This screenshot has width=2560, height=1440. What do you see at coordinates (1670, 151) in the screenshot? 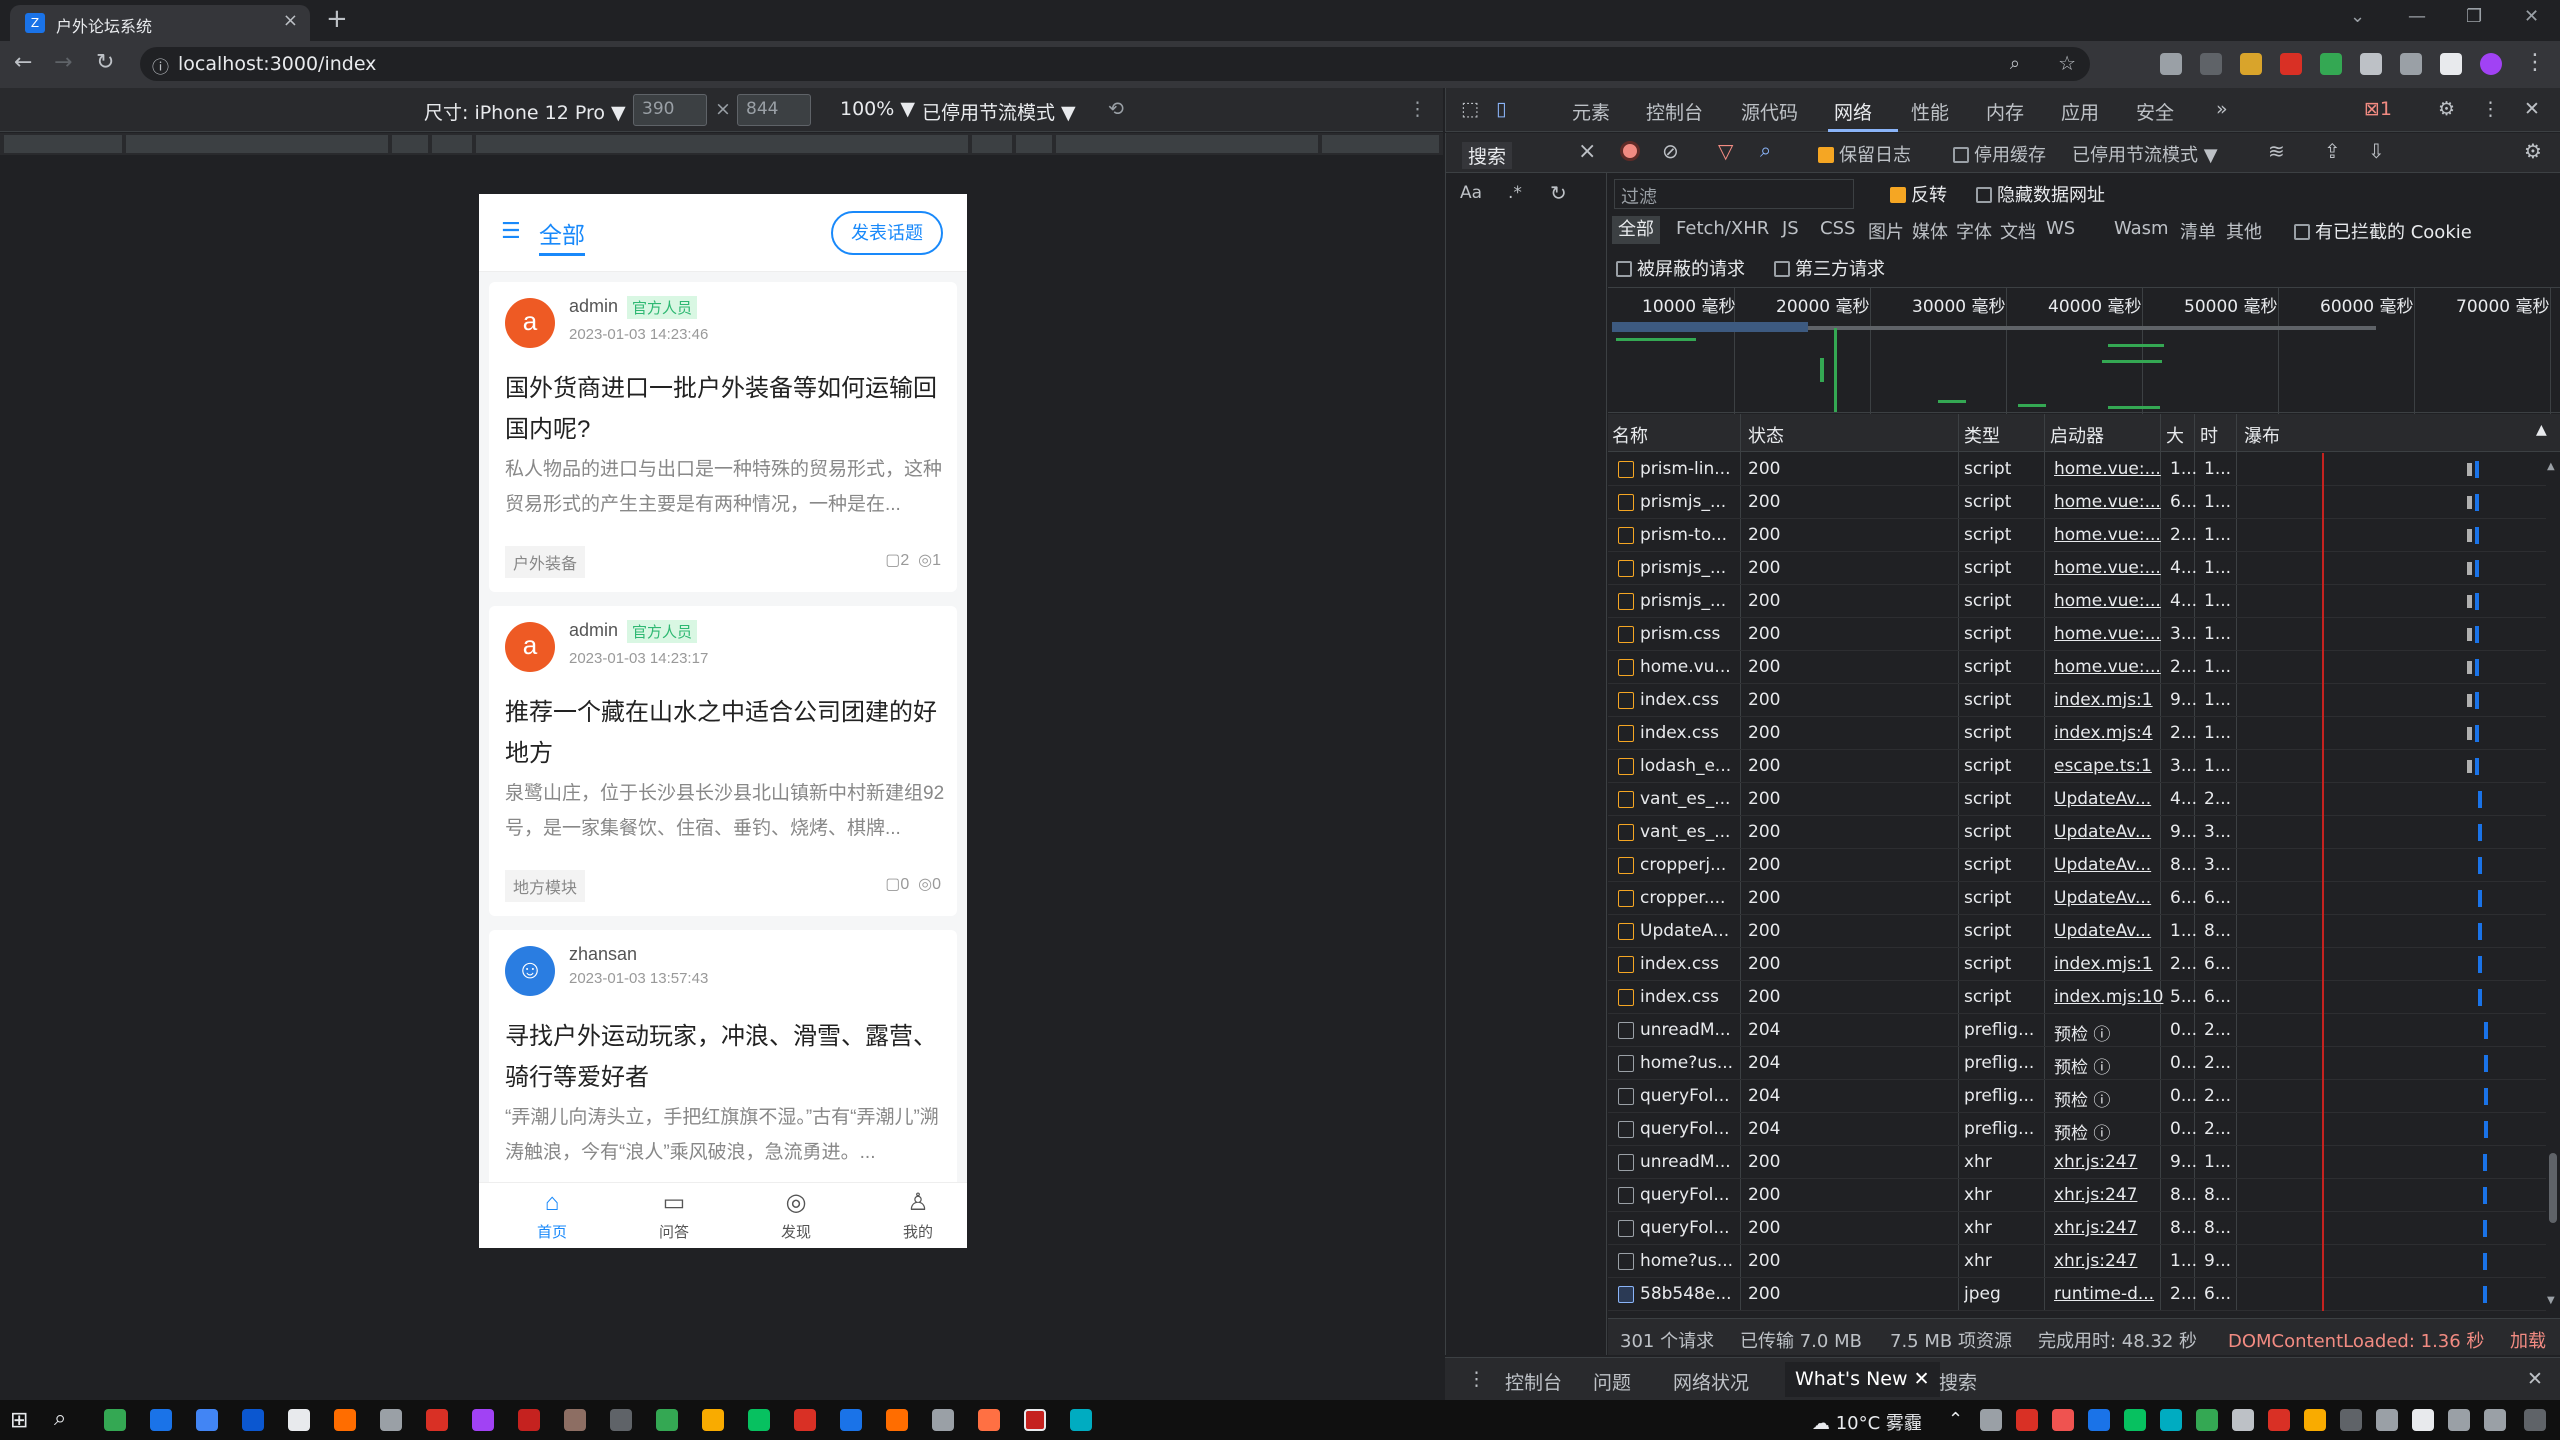
I see `clear-icon: ⊘` at bounding box center [1670, 151].